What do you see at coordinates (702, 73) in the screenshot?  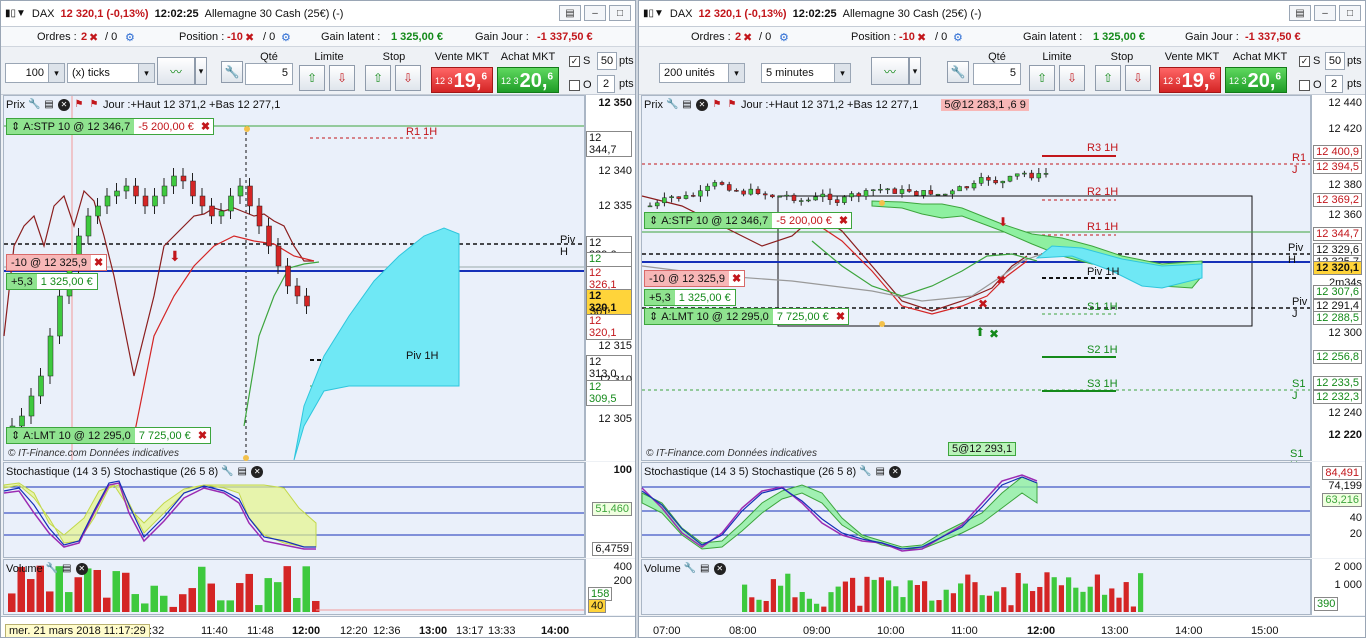 I see `units-select: 200 unités ▾` at bounding box center [702, 73].